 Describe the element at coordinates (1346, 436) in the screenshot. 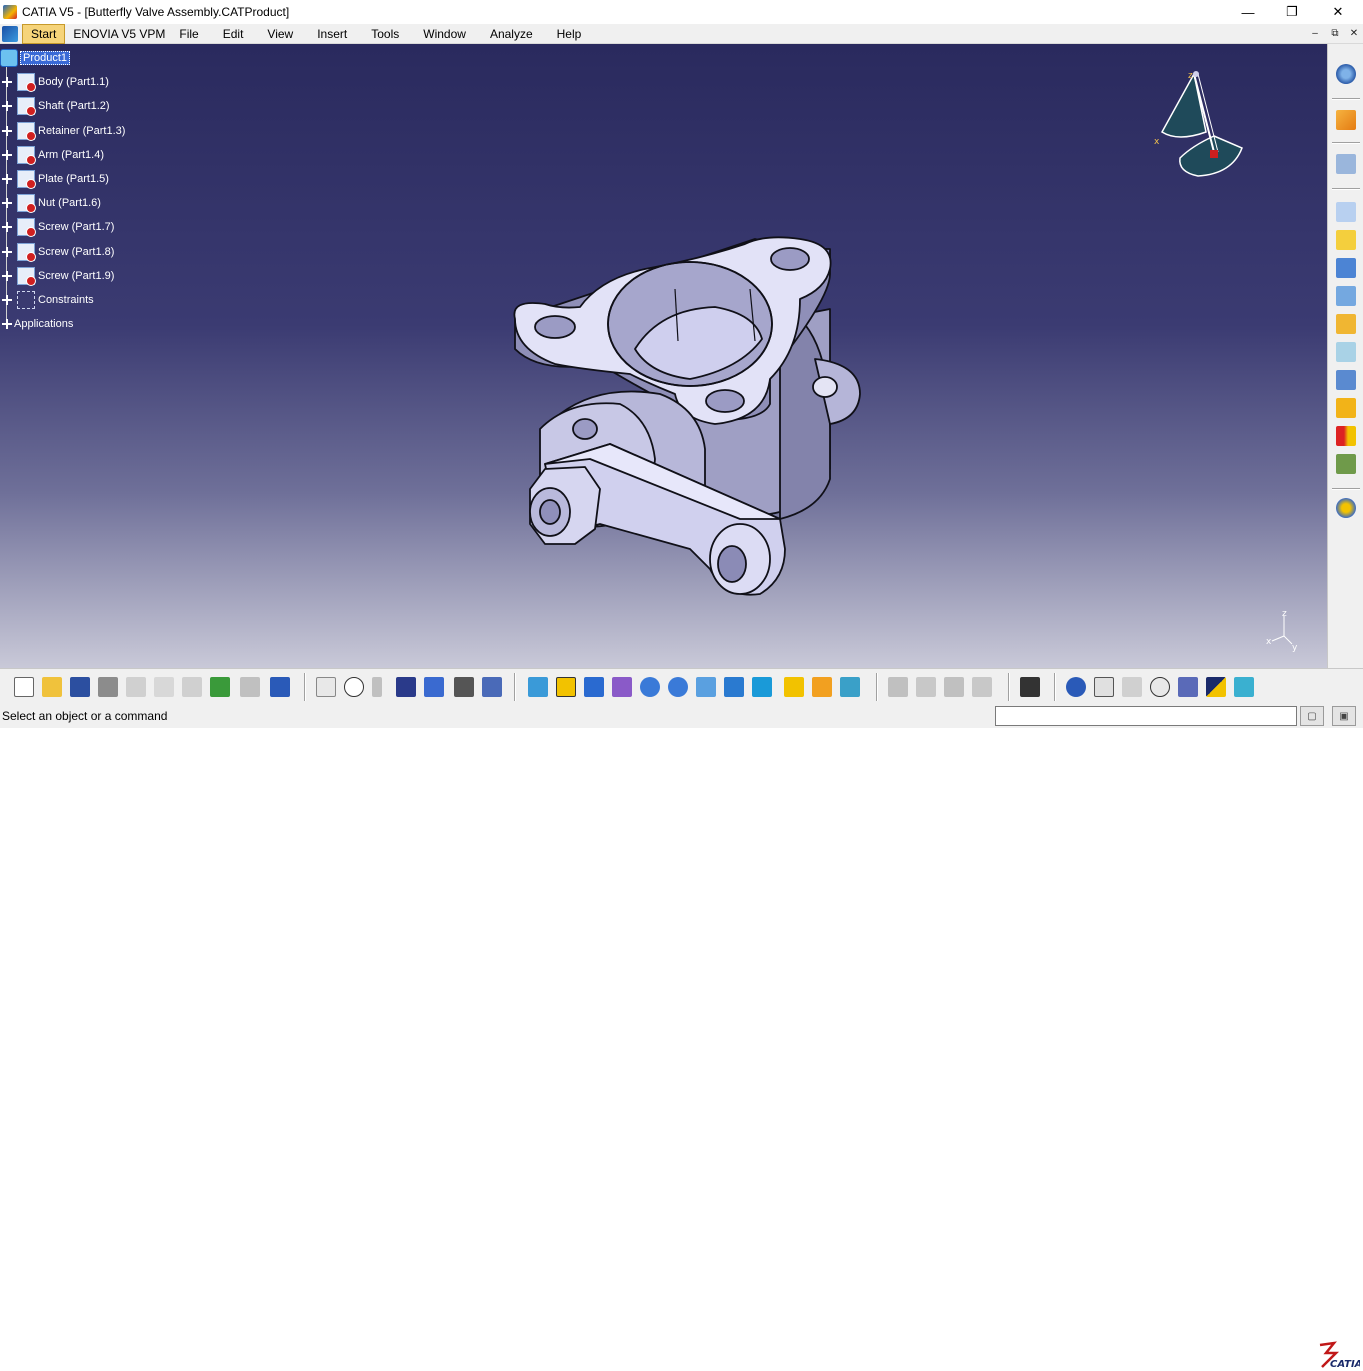

I see `offset-constraint-icon` at that location.